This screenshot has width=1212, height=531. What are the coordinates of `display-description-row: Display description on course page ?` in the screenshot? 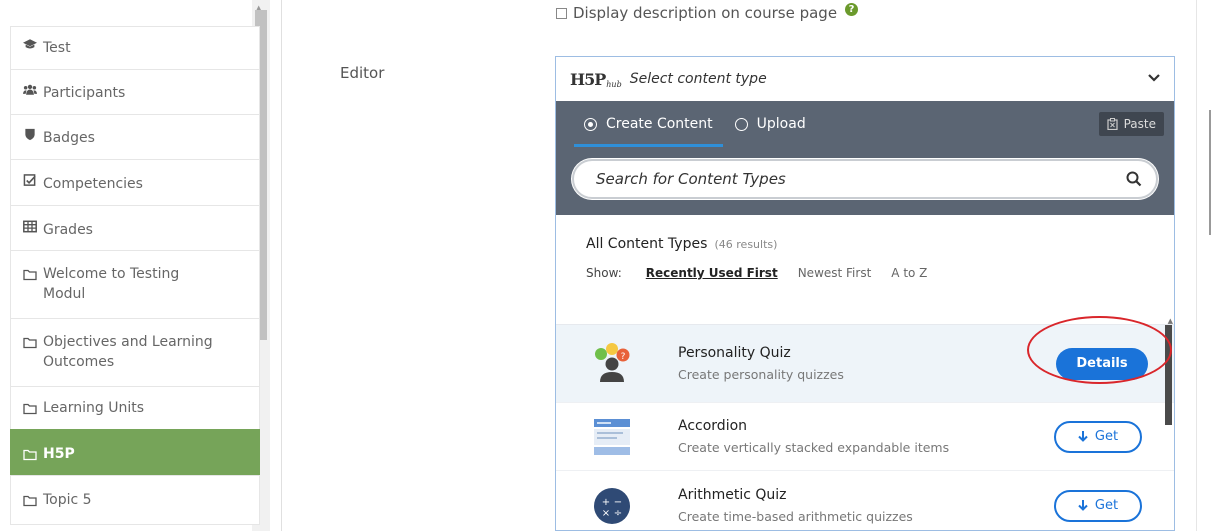 It's located at (707, 12).